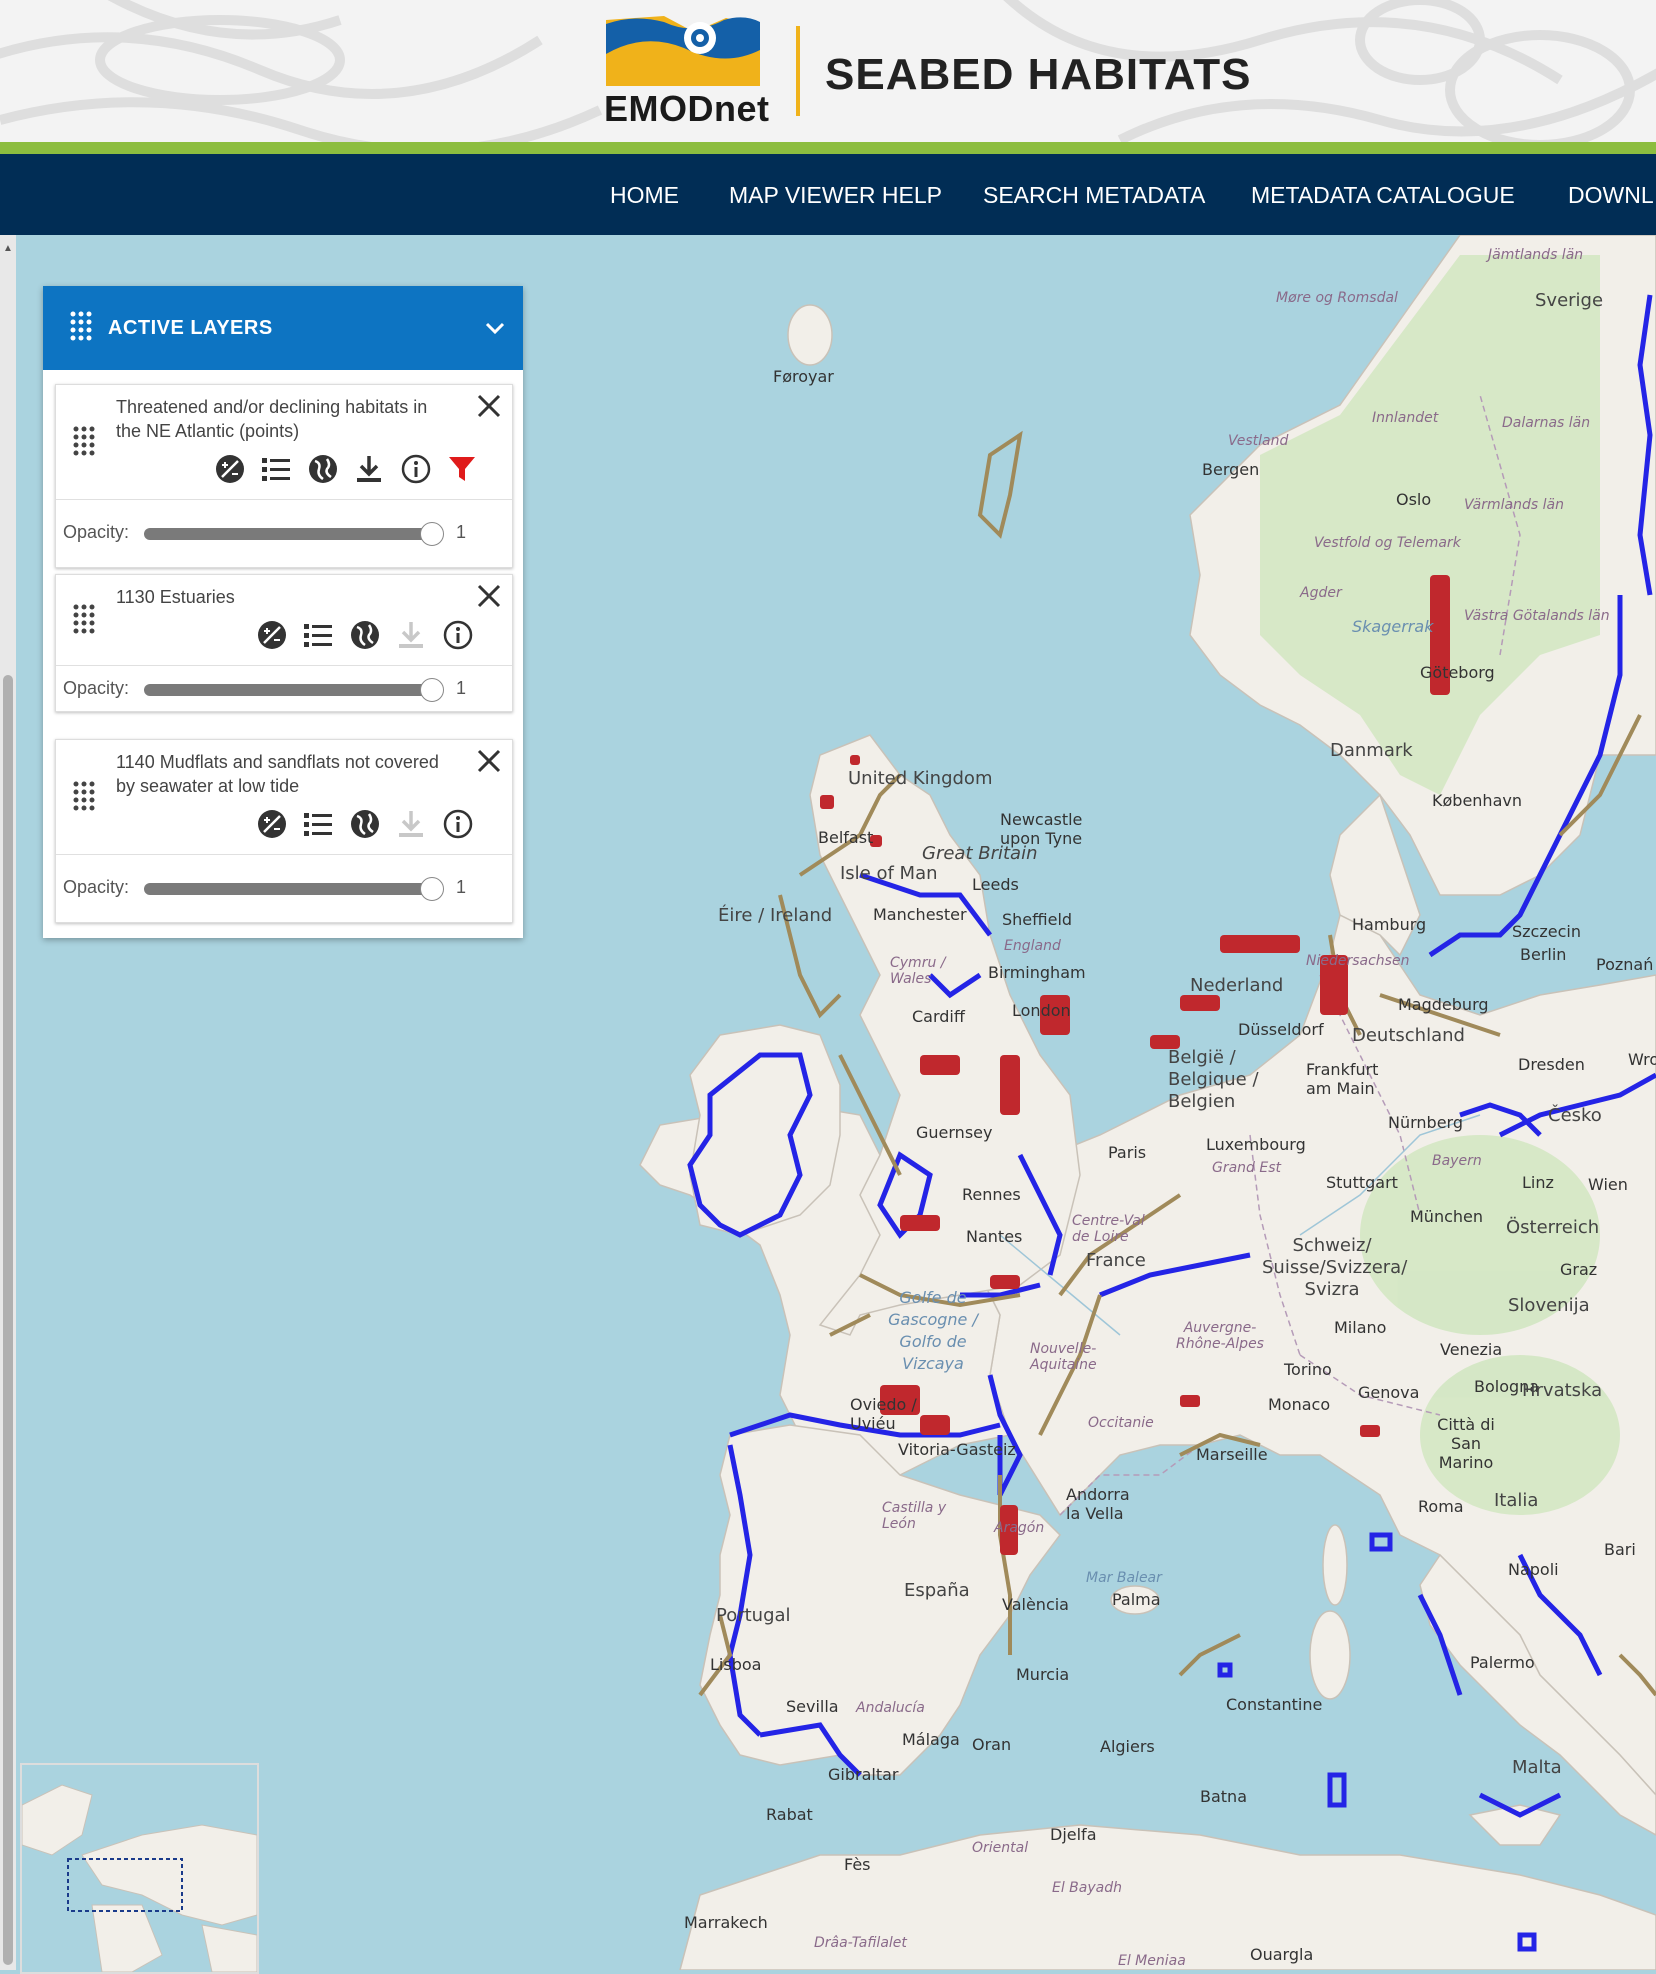 The height and width of the screenshot is (1974, 1656). What do you see at coordinates (828, 71) in the screenshot?
I see `site-header: EMODnet SEABED HABITATS` at bounding box center [828, 71].